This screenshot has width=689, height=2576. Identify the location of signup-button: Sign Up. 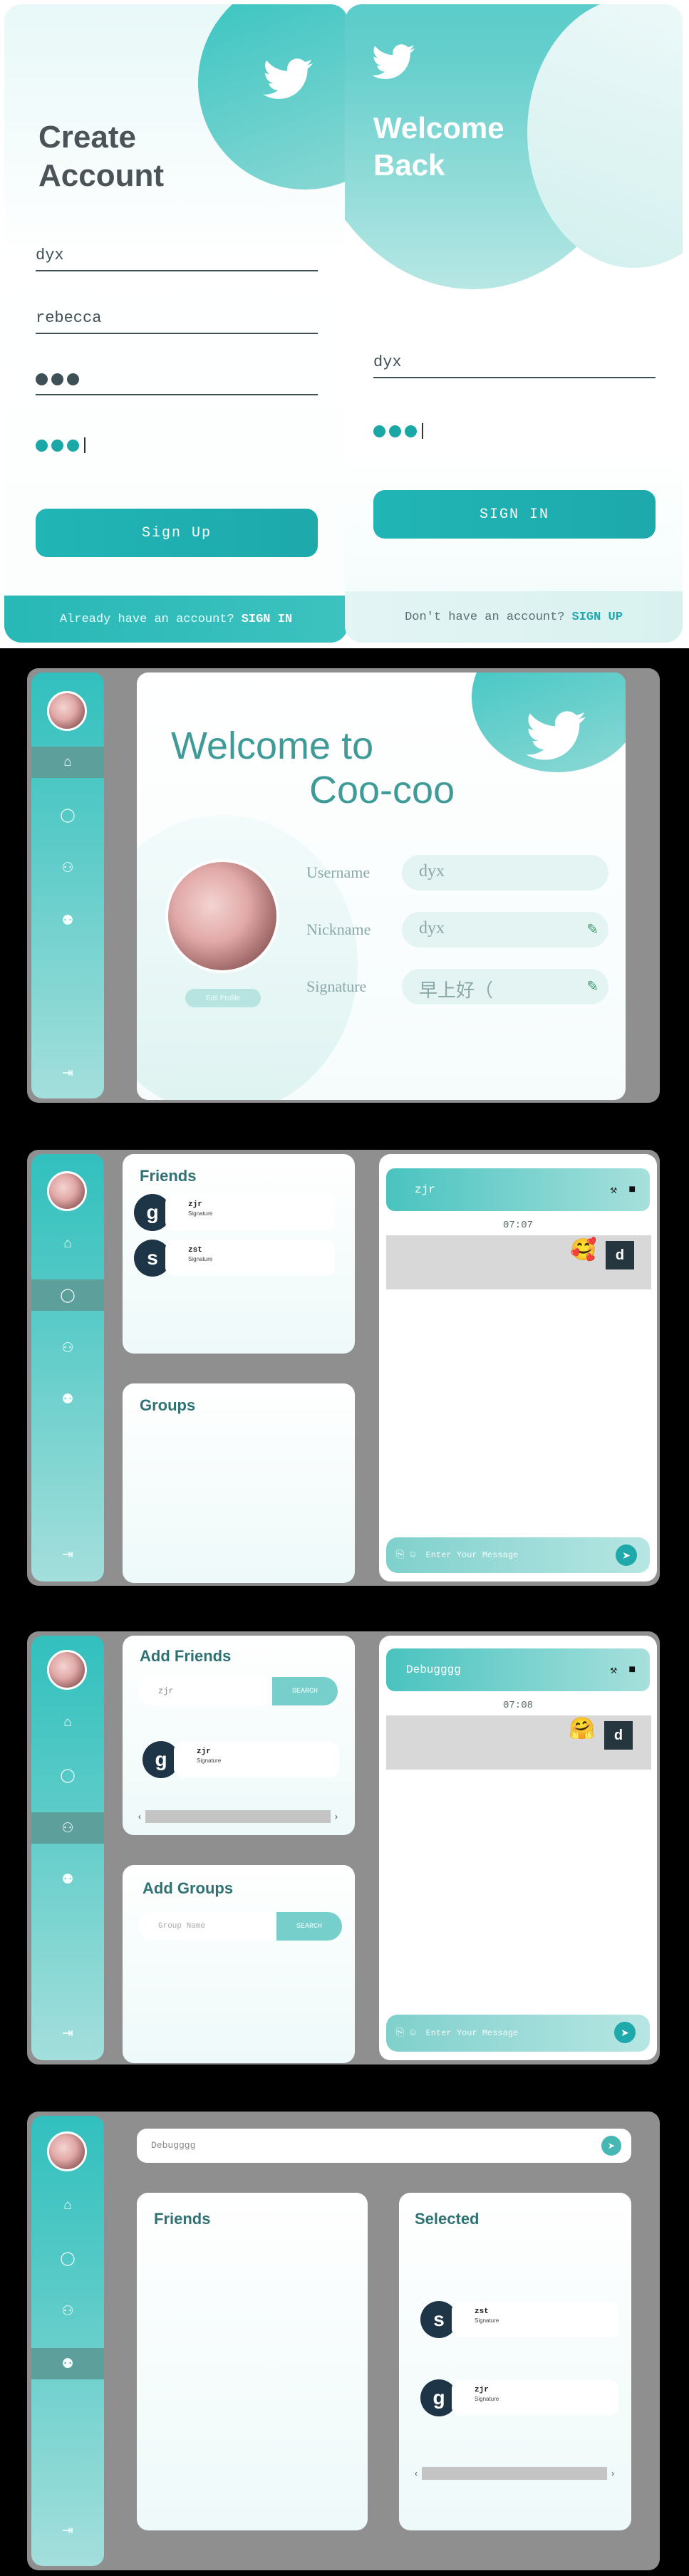
(177, 533).